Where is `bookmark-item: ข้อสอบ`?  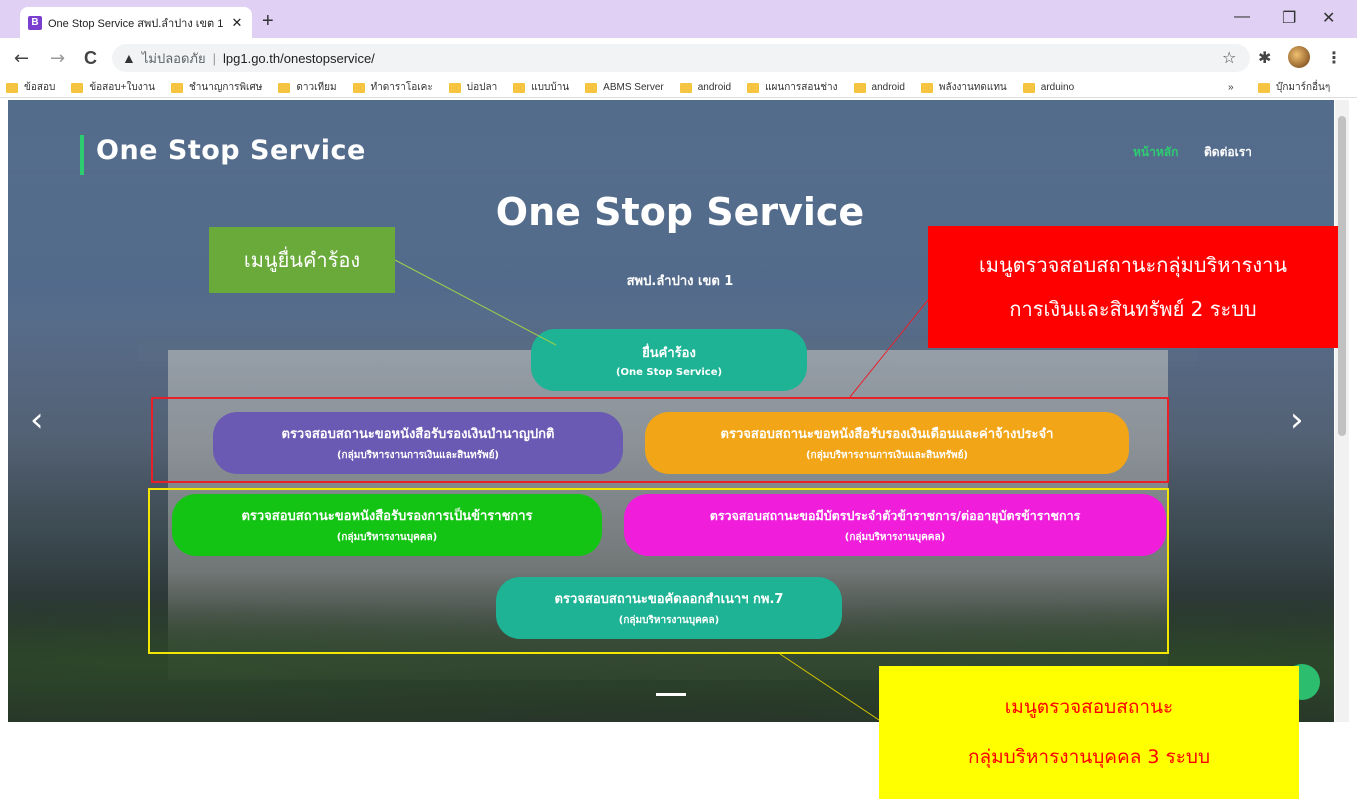 bookmark-item: ข้อสอบ is located at coordinates (30, 87).